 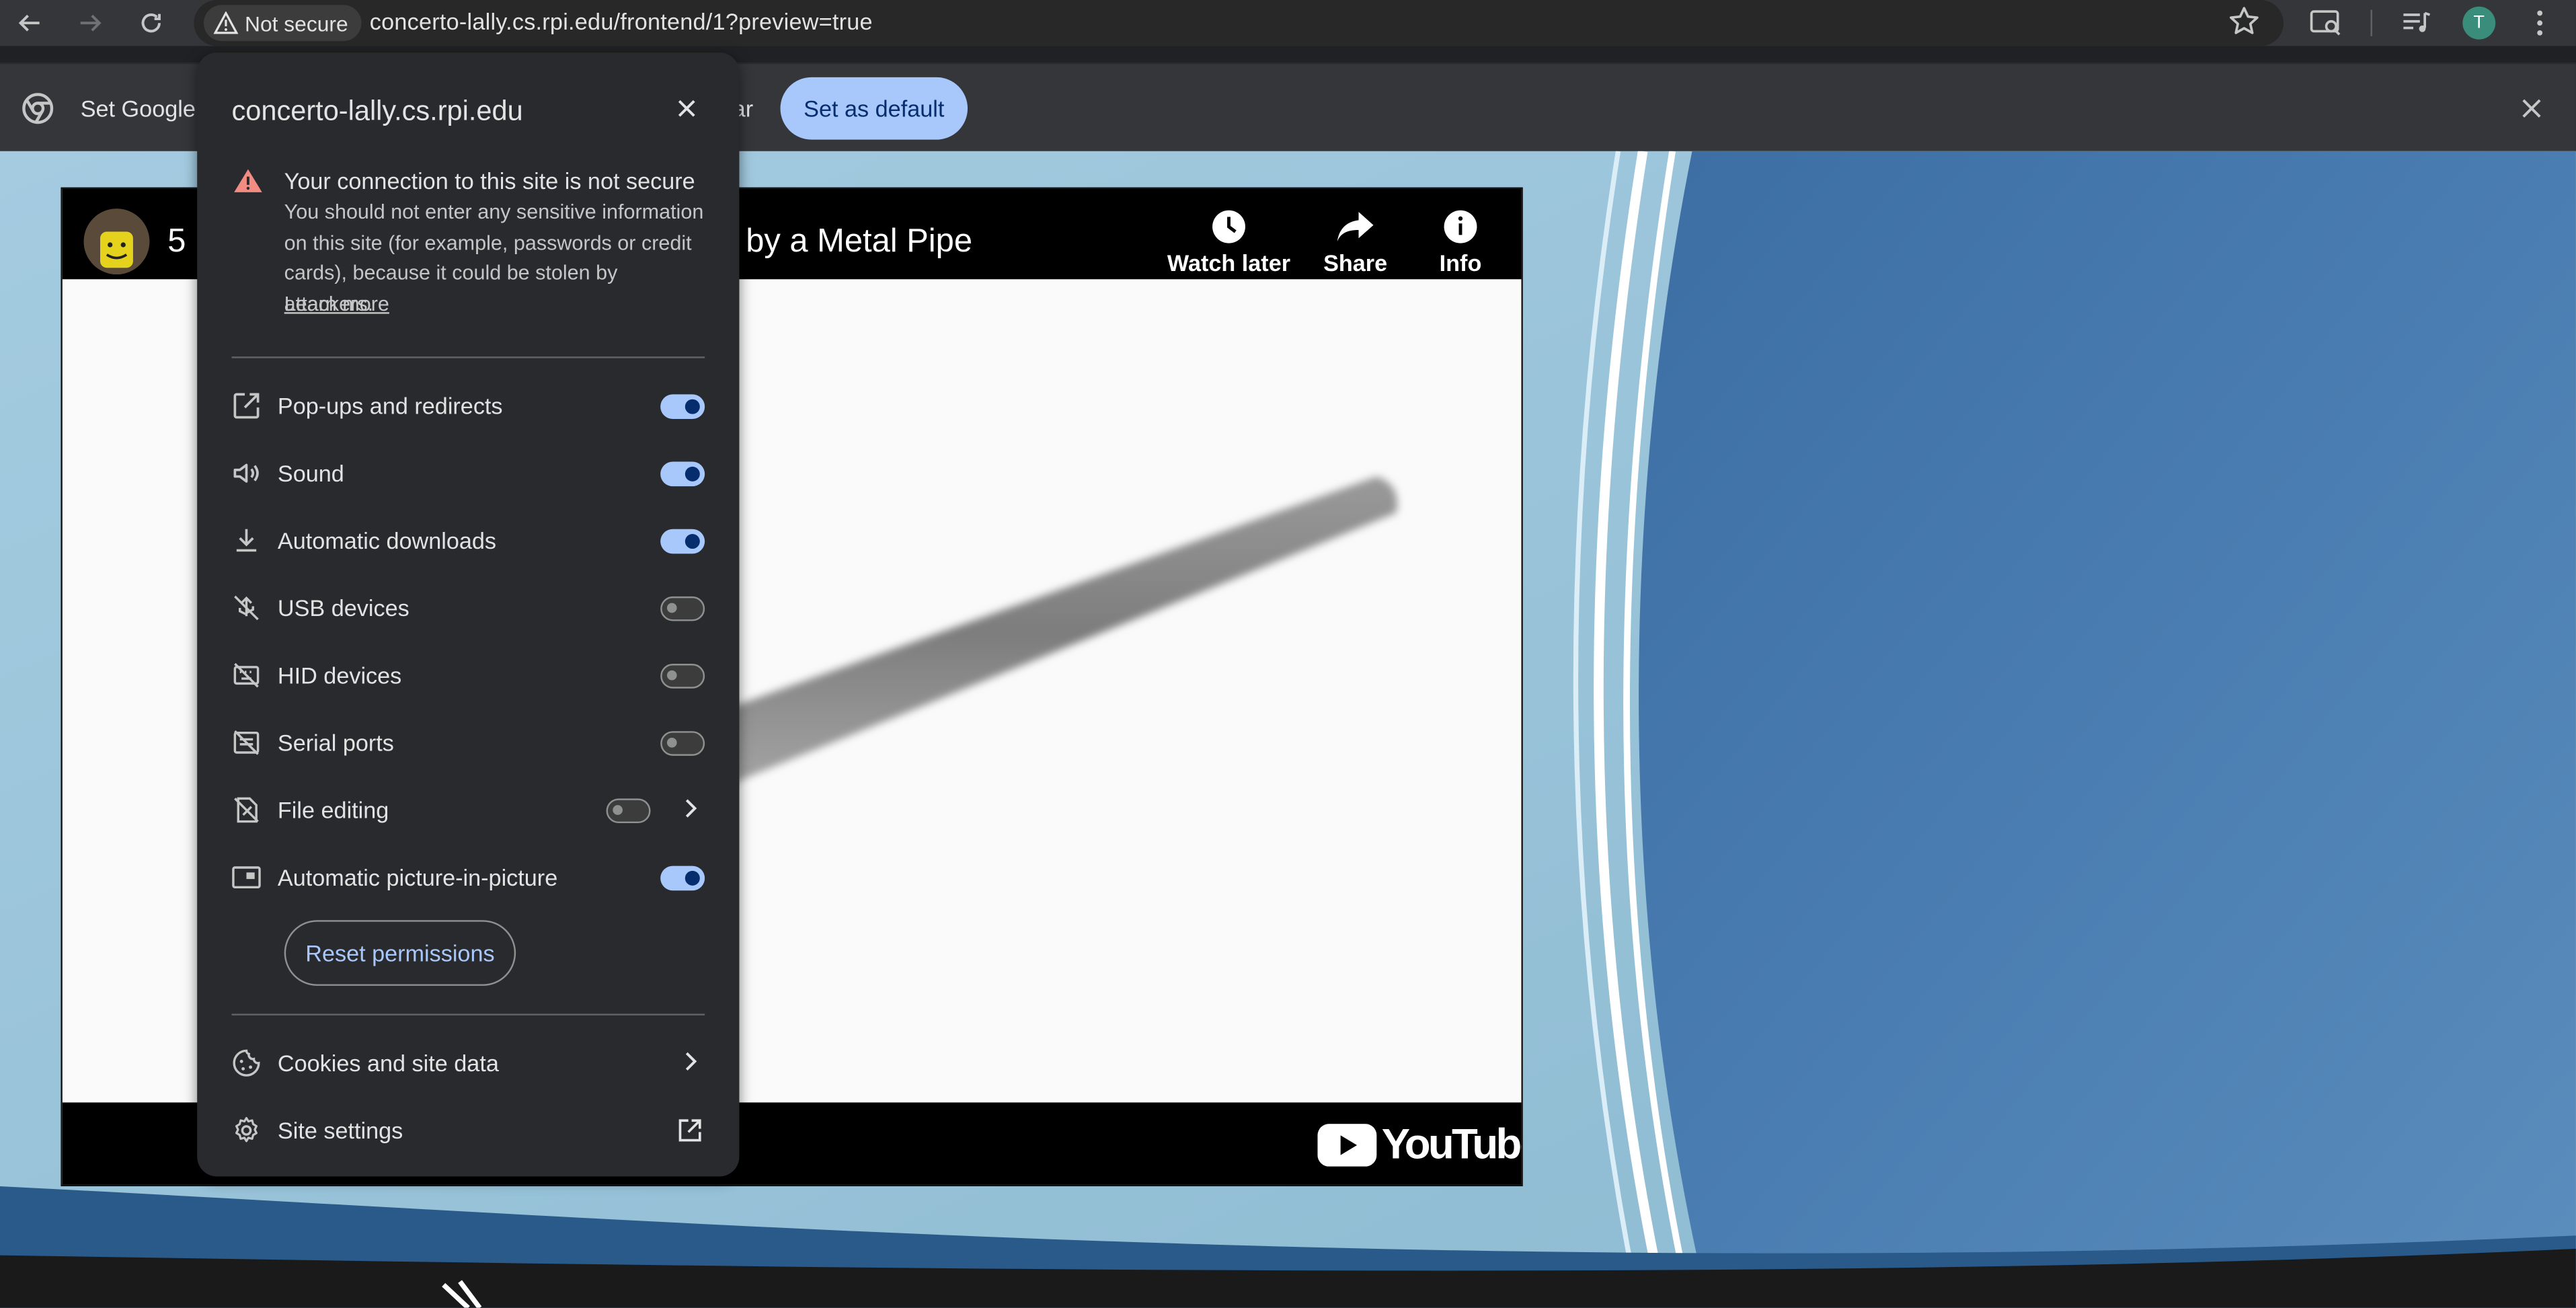 I want to click on permission-label: USB devices, so click(x=343, y=607).